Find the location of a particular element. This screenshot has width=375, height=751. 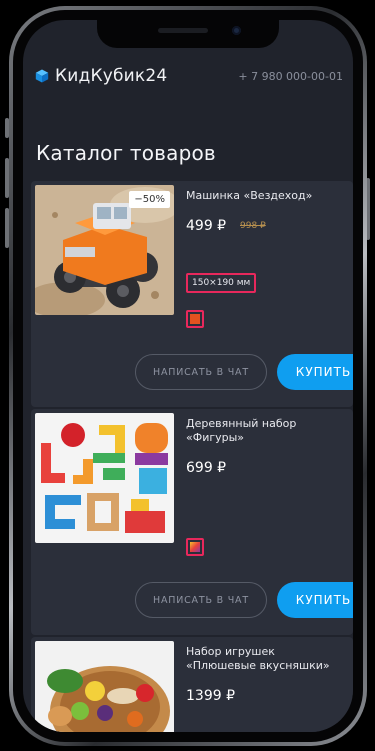

speaker-grille is located at coordinates (183, 30).